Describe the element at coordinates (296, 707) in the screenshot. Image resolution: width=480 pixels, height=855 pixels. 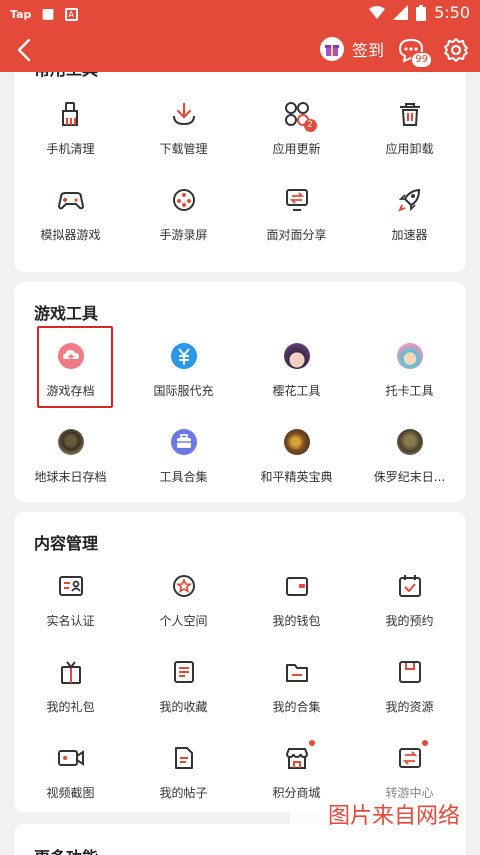
I see `menu-label: 我的合集` at that location.